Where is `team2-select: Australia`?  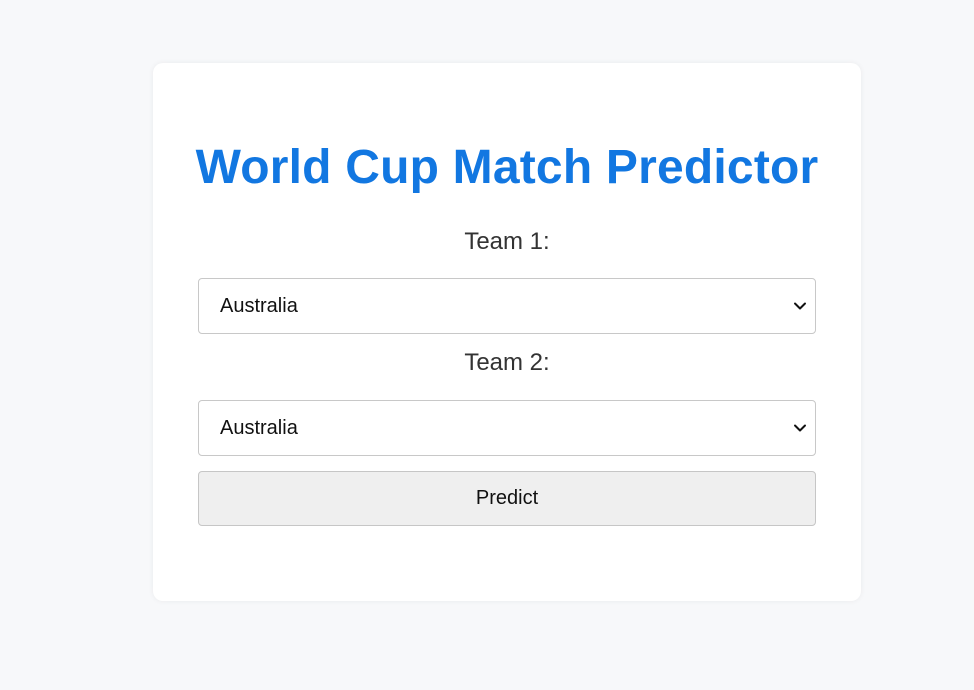 team2-select: Australia is located at coordinates (507, 428).